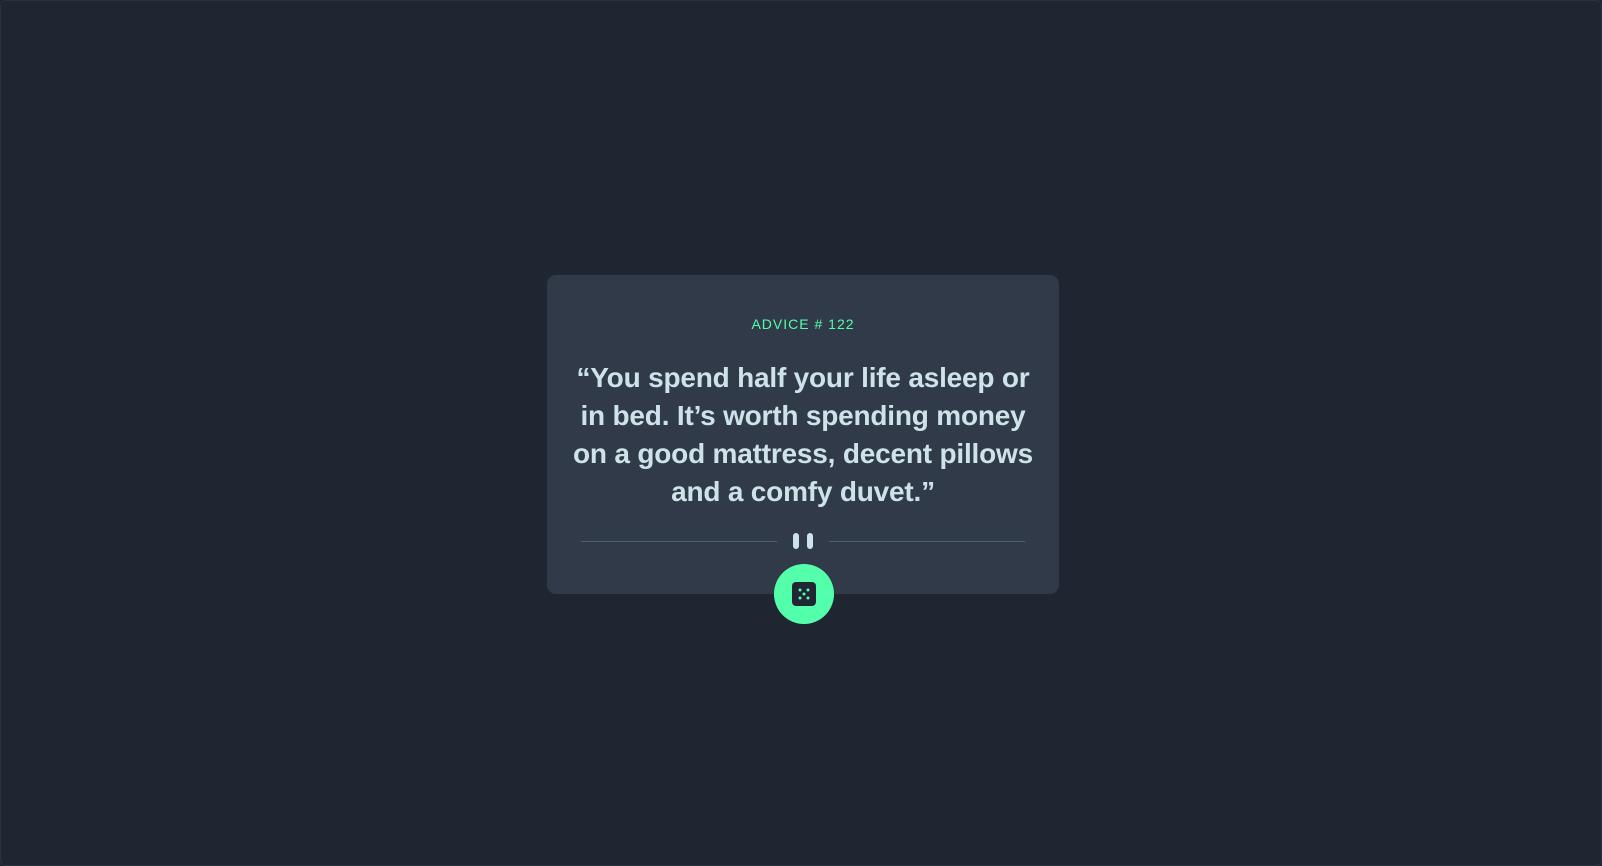 The image size is (1602, 866). I want to click on advice-id-label: ADVICE # 122, so click(803, 324).